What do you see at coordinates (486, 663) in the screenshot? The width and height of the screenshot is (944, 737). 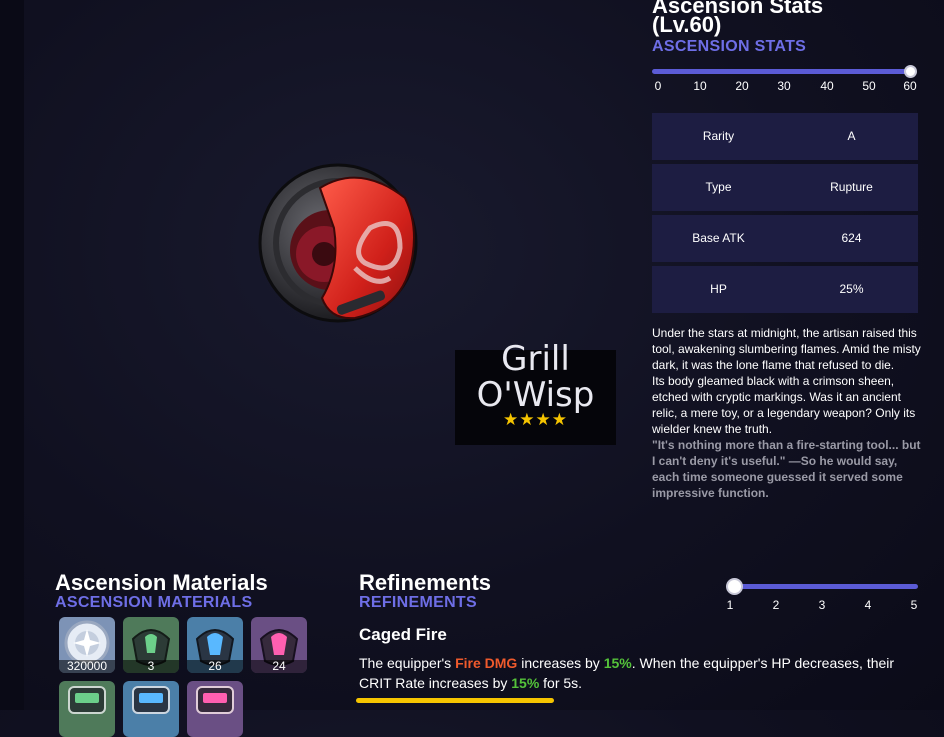 I see `refinement-highlight-fire: Fire DMG` at bounding box center [486, 663].